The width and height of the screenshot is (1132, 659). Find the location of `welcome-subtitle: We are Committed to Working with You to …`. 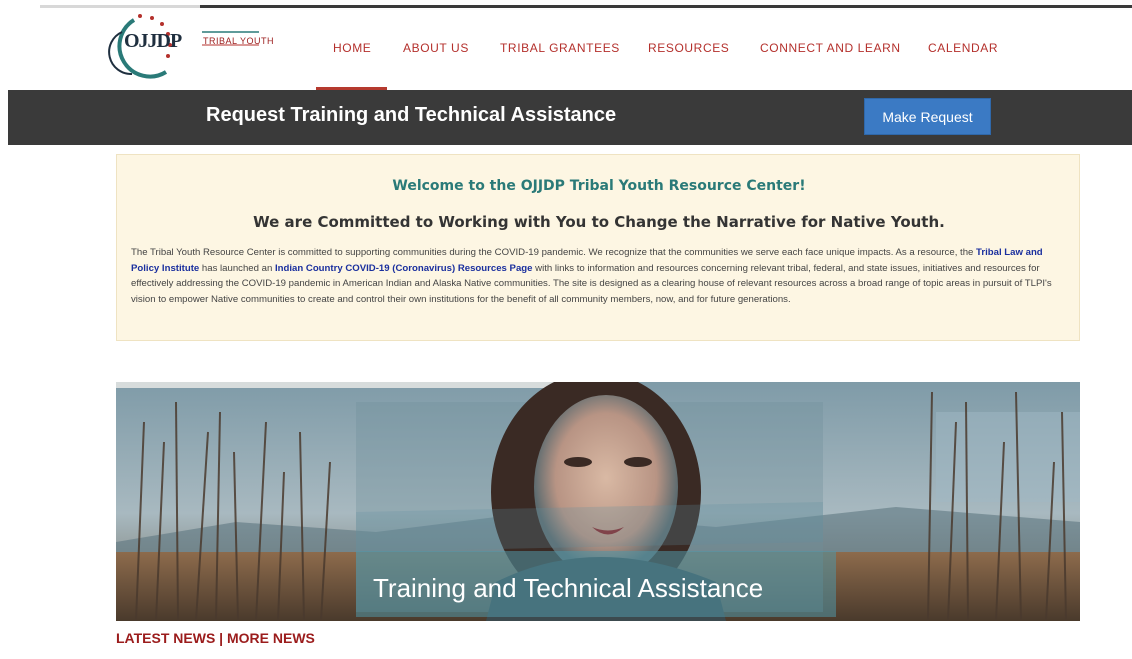

welcome-subtitle: We are Committed to Working with You to … is located at coordinates (599, 222).